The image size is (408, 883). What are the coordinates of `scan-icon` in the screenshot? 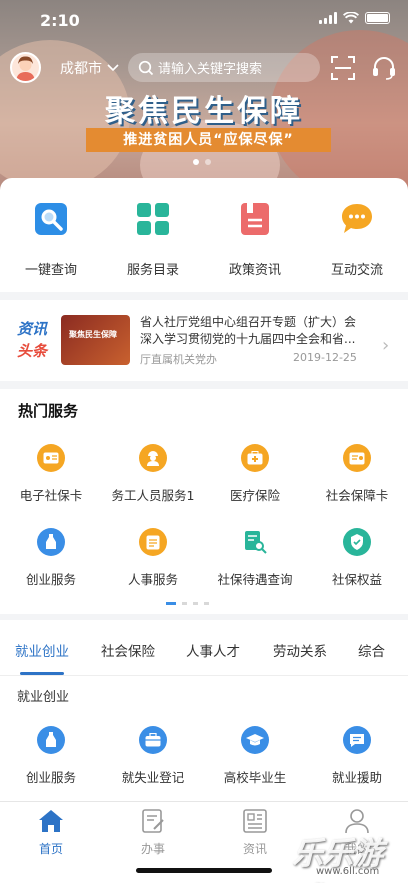 It's located at (343, 68).